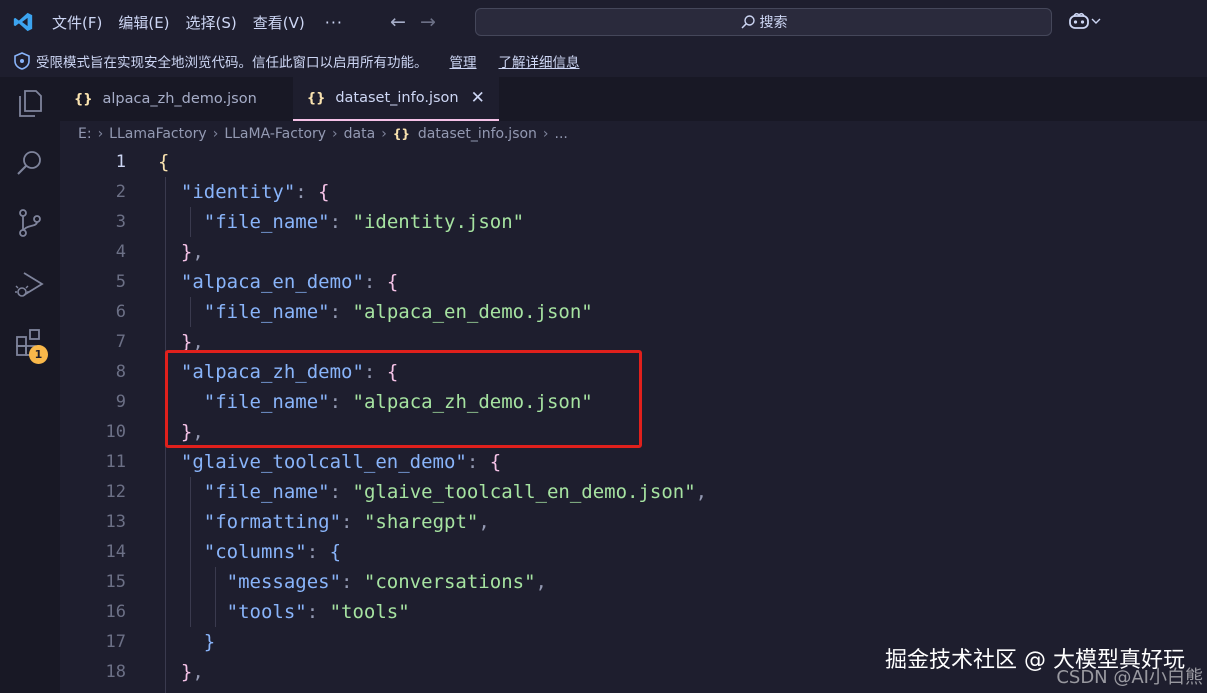  I want to click on command-center-search: 搜索, so click(763, 22).